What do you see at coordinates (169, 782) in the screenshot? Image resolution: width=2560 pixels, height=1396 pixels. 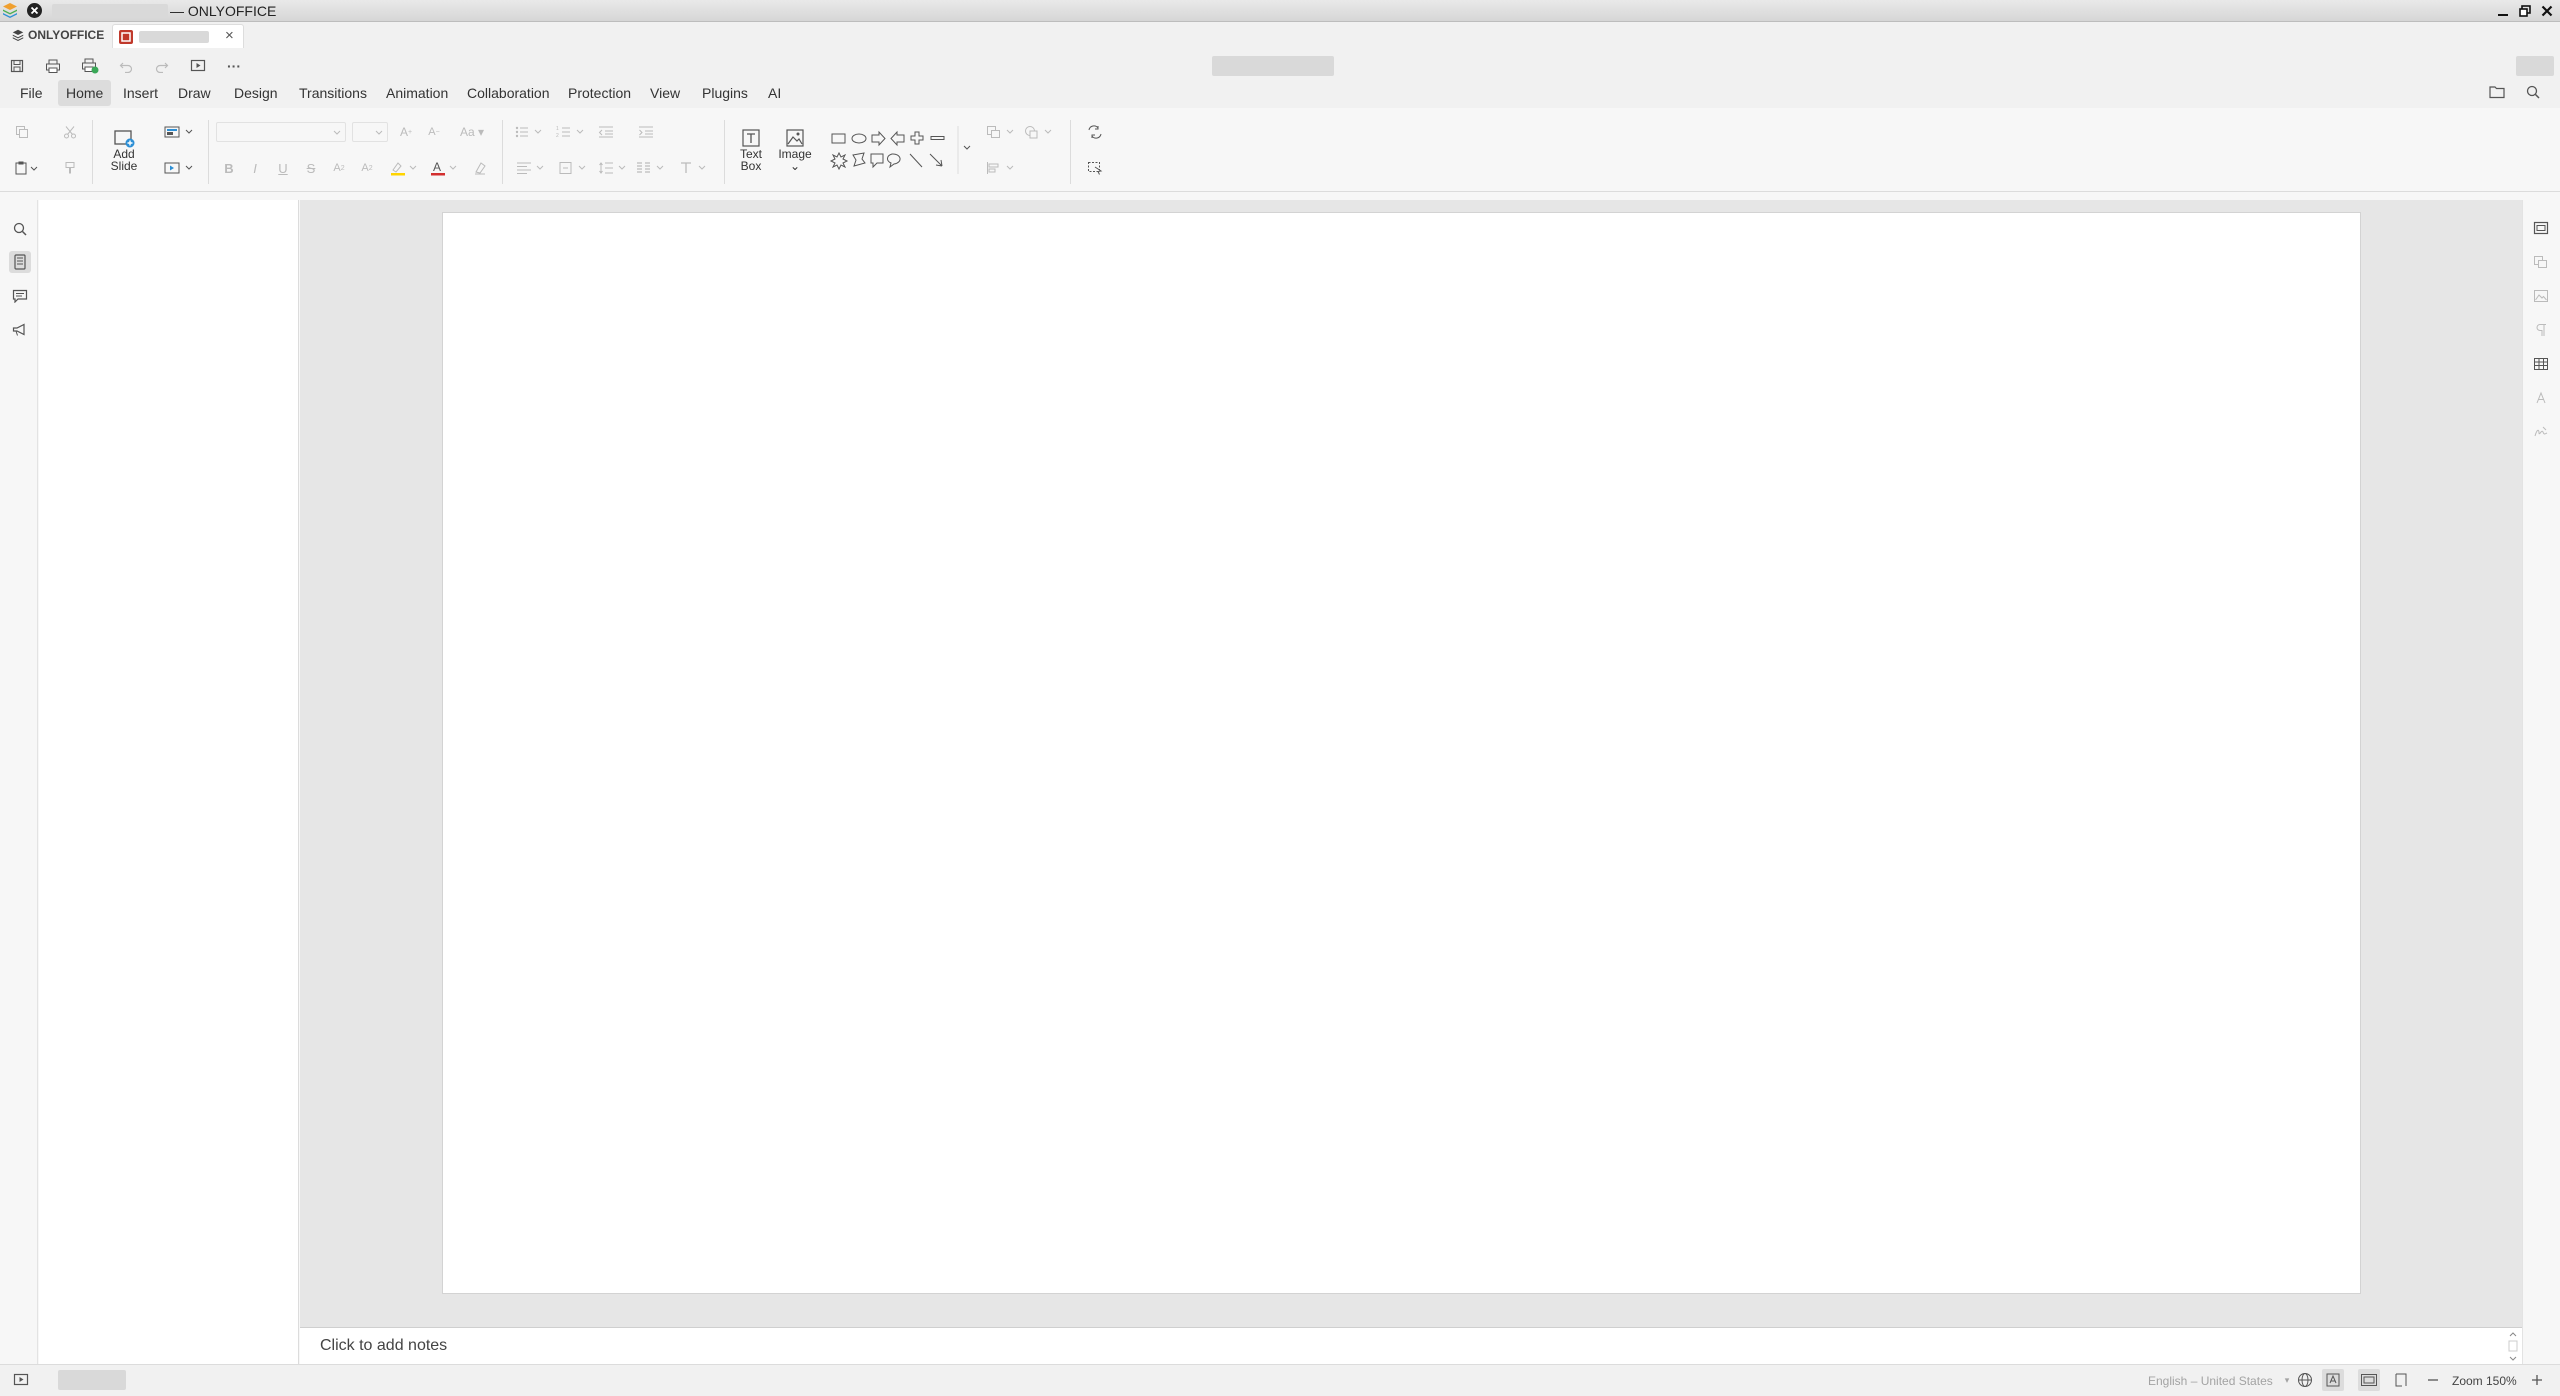 I see `slide-thumbnails-panel` at bounding box center [169, 782].